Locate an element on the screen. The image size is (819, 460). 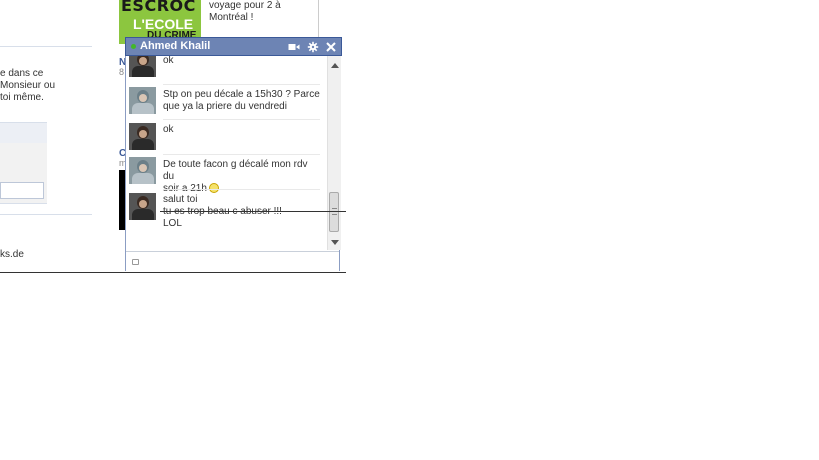
video-icon is located at coordinates (294, 47).